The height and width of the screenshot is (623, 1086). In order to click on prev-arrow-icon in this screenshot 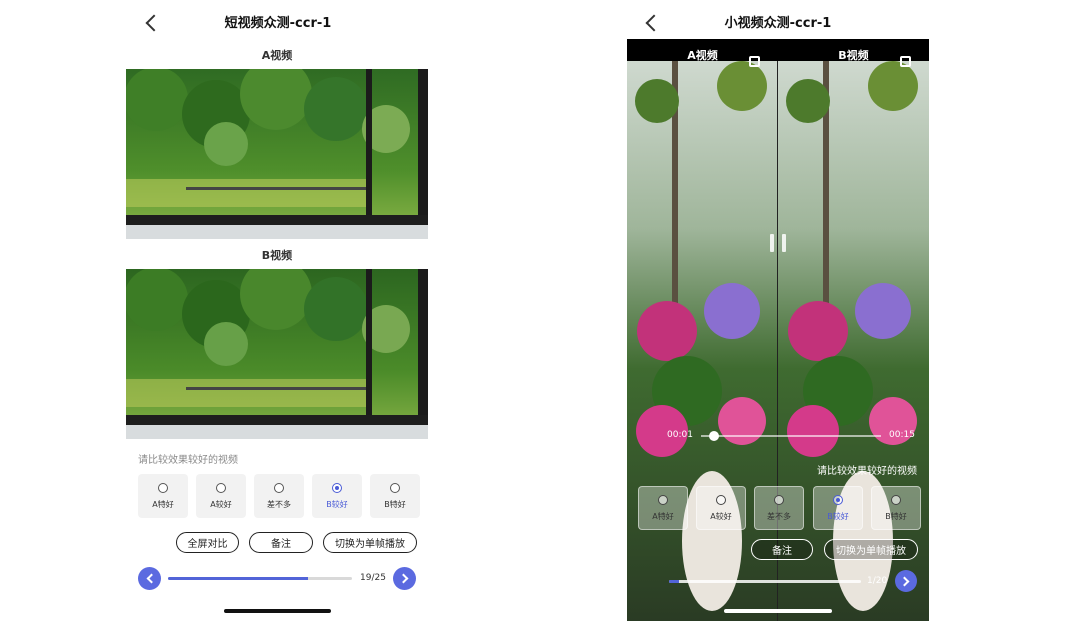, I will do `click(151, 578)`.